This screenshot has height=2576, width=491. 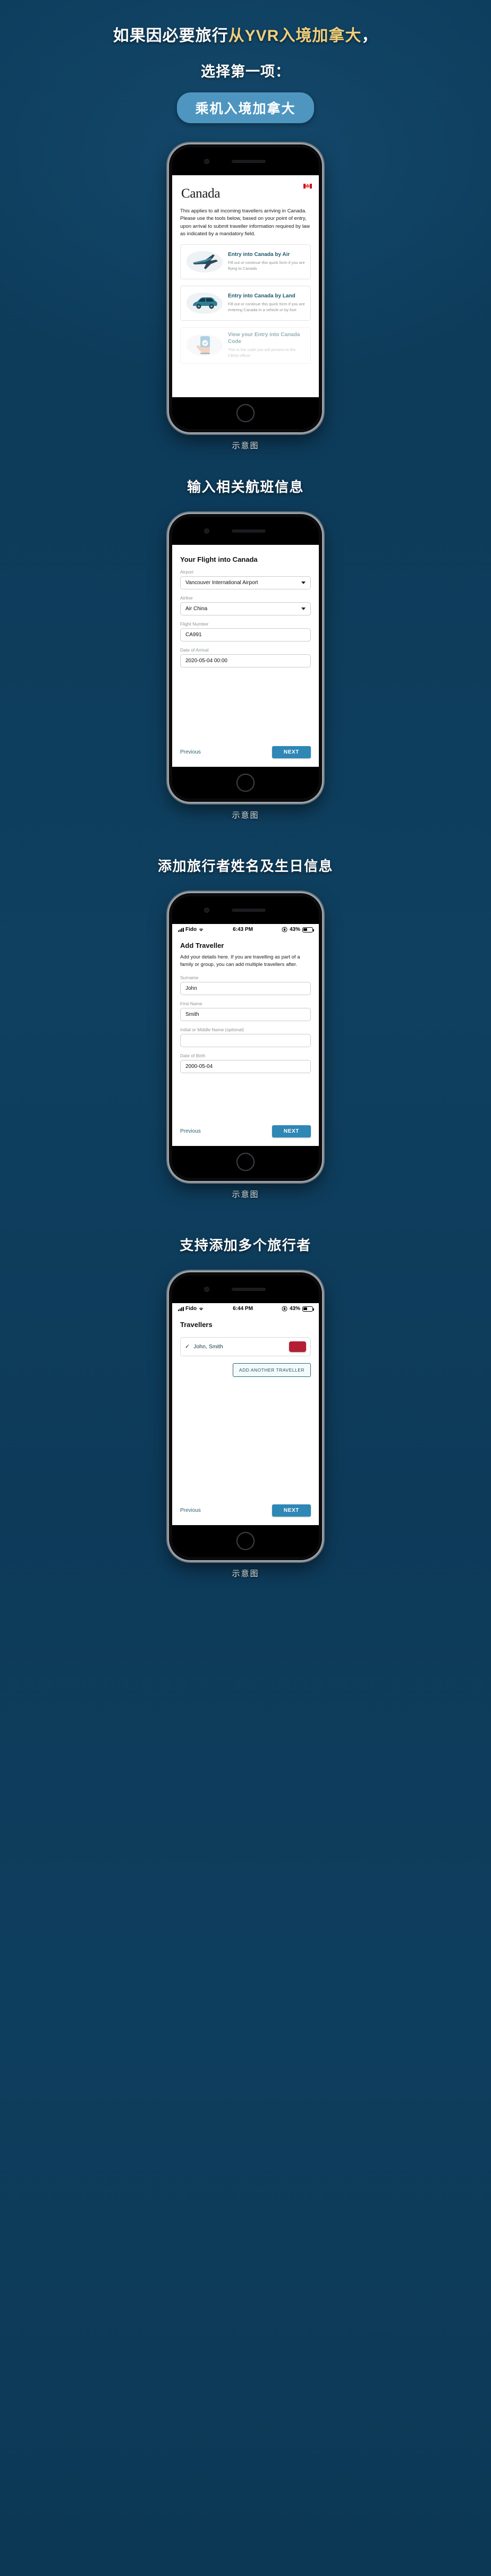 What do you see at coordinates (295, 36) in the screenshot?
I see `intro-headline-highlight: 从YVR入境加拿大` at bounding box center [295, 36].